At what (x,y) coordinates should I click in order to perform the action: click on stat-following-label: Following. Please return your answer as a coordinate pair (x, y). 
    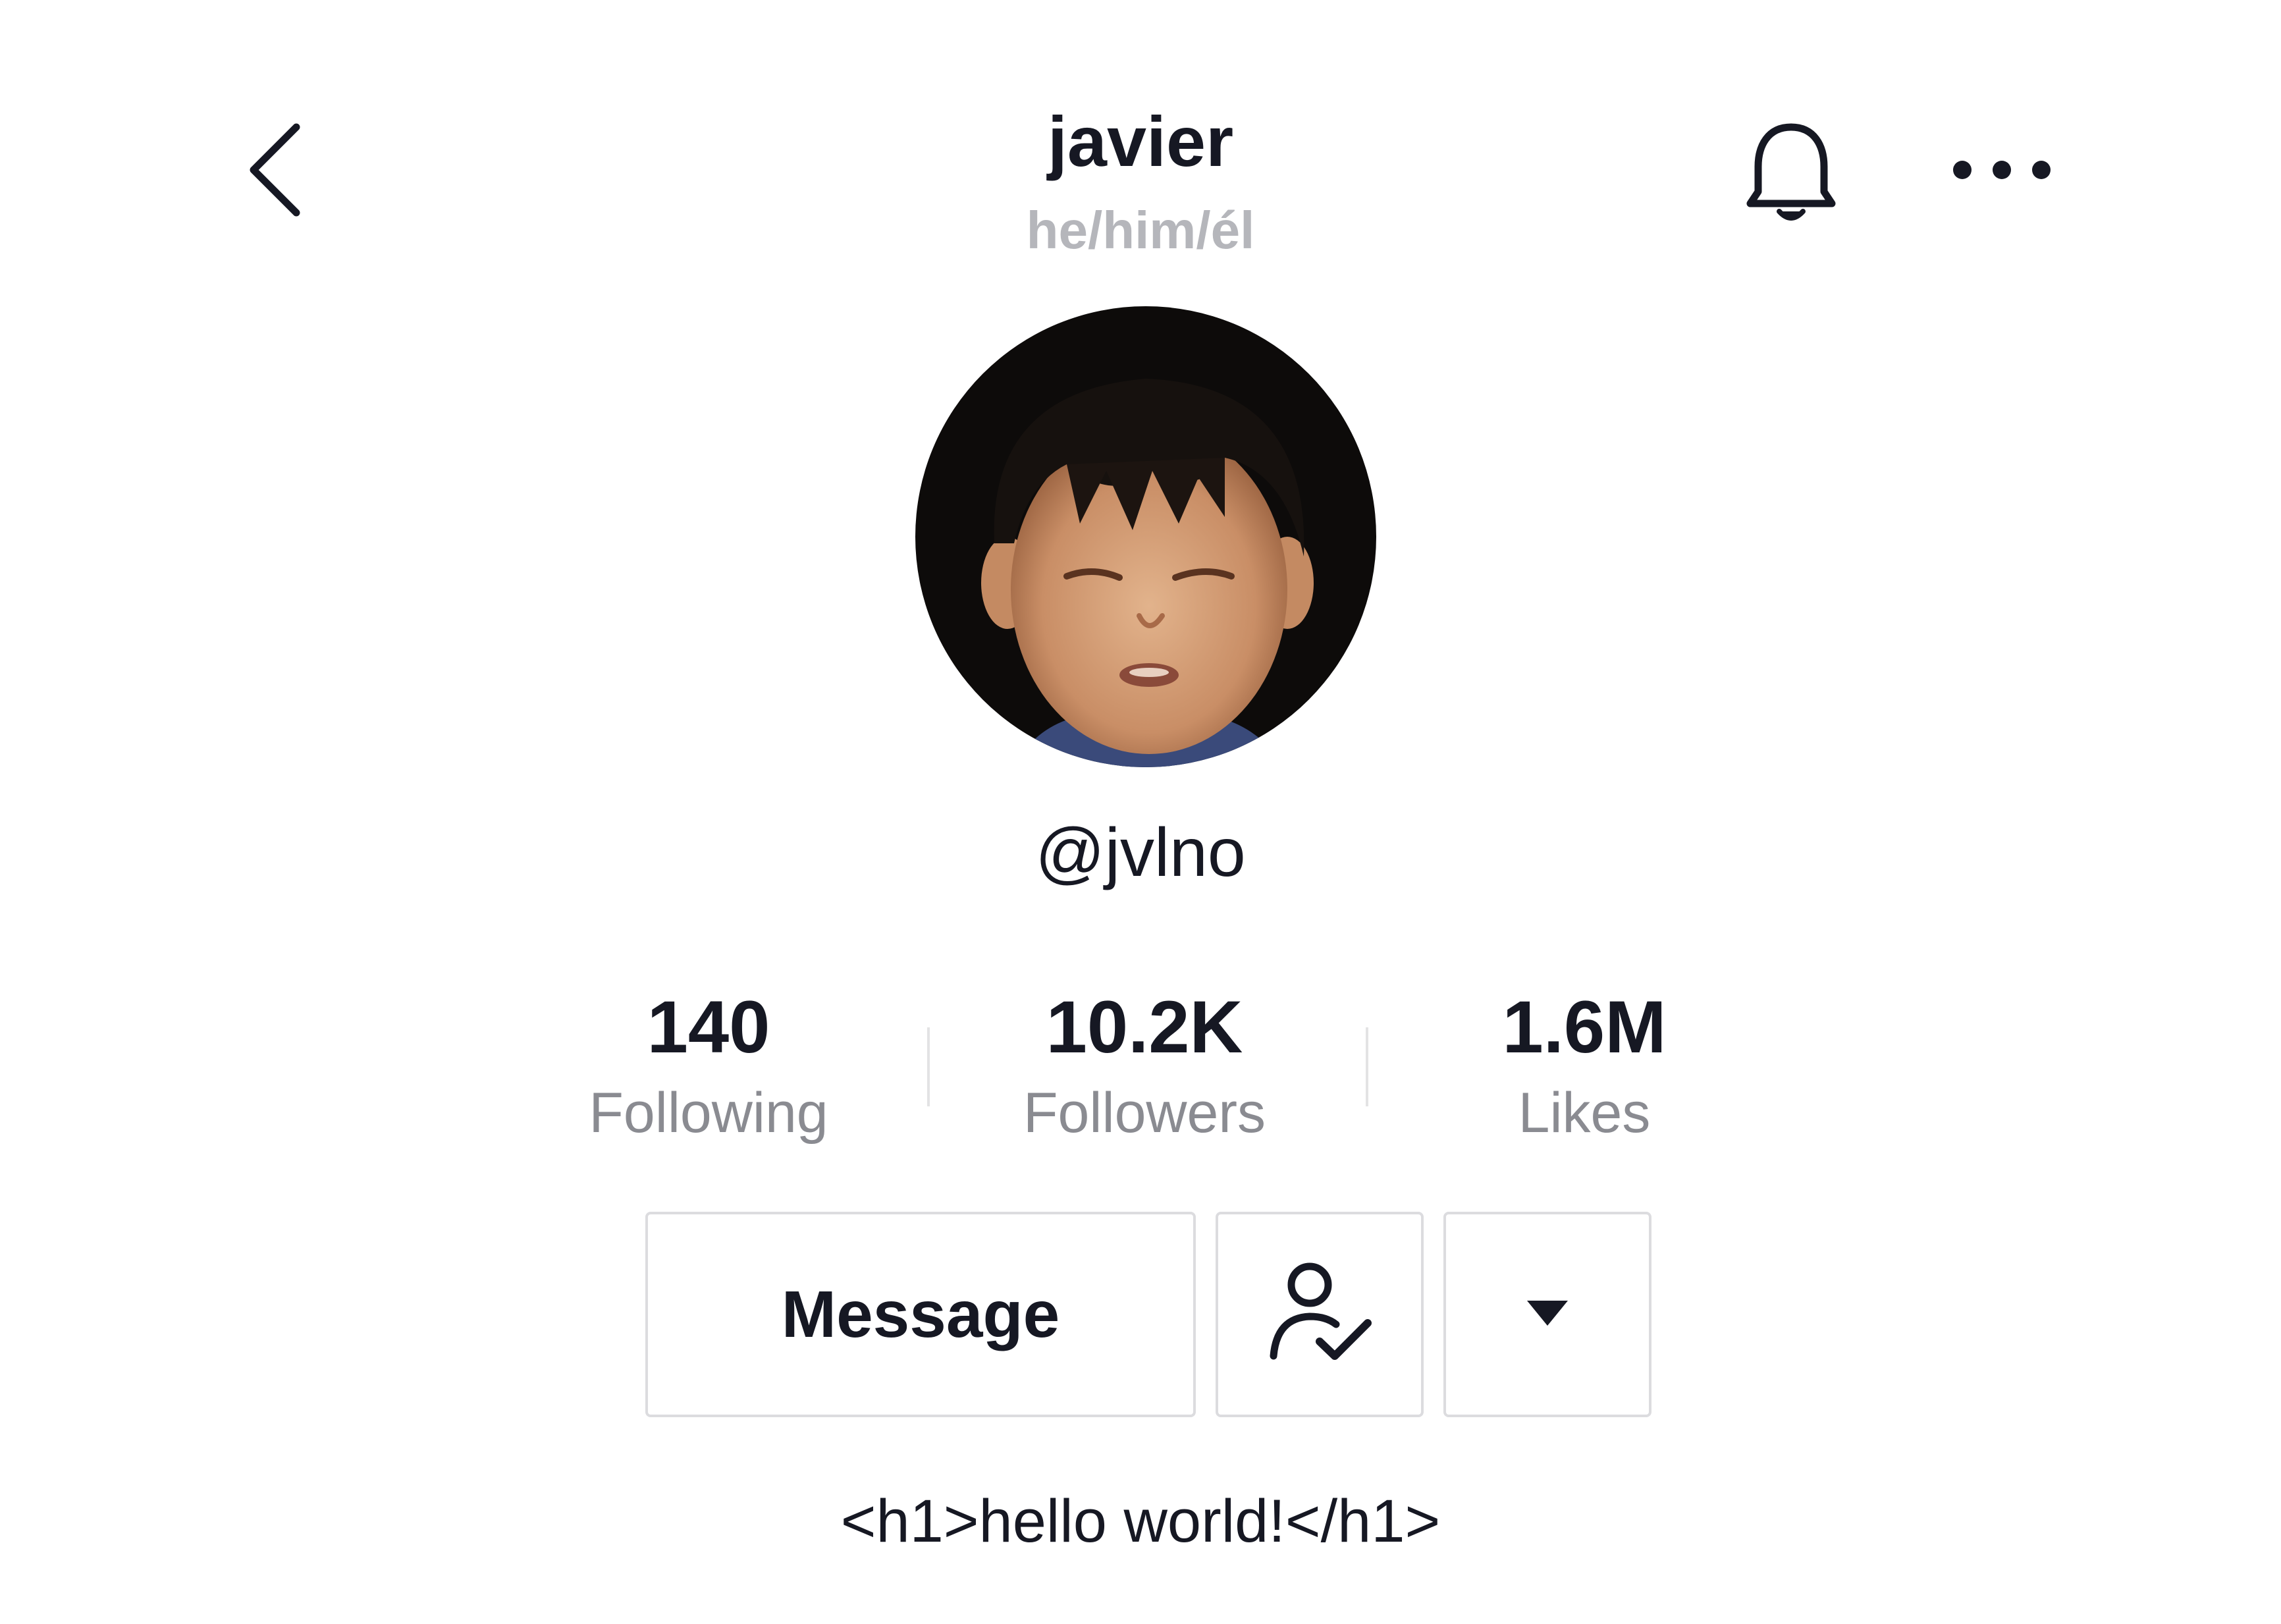
    Looking at the image, I should click on (709, 1113).